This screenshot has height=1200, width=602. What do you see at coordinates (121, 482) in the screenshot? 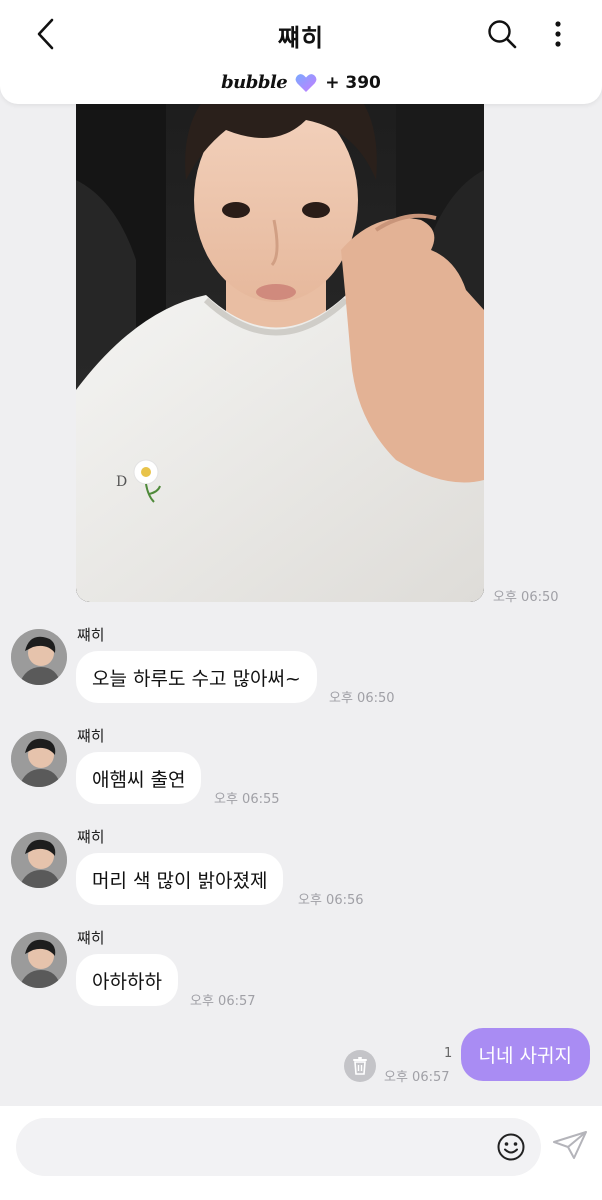
I see `svg-text: D` at bounding box center [121, 482].